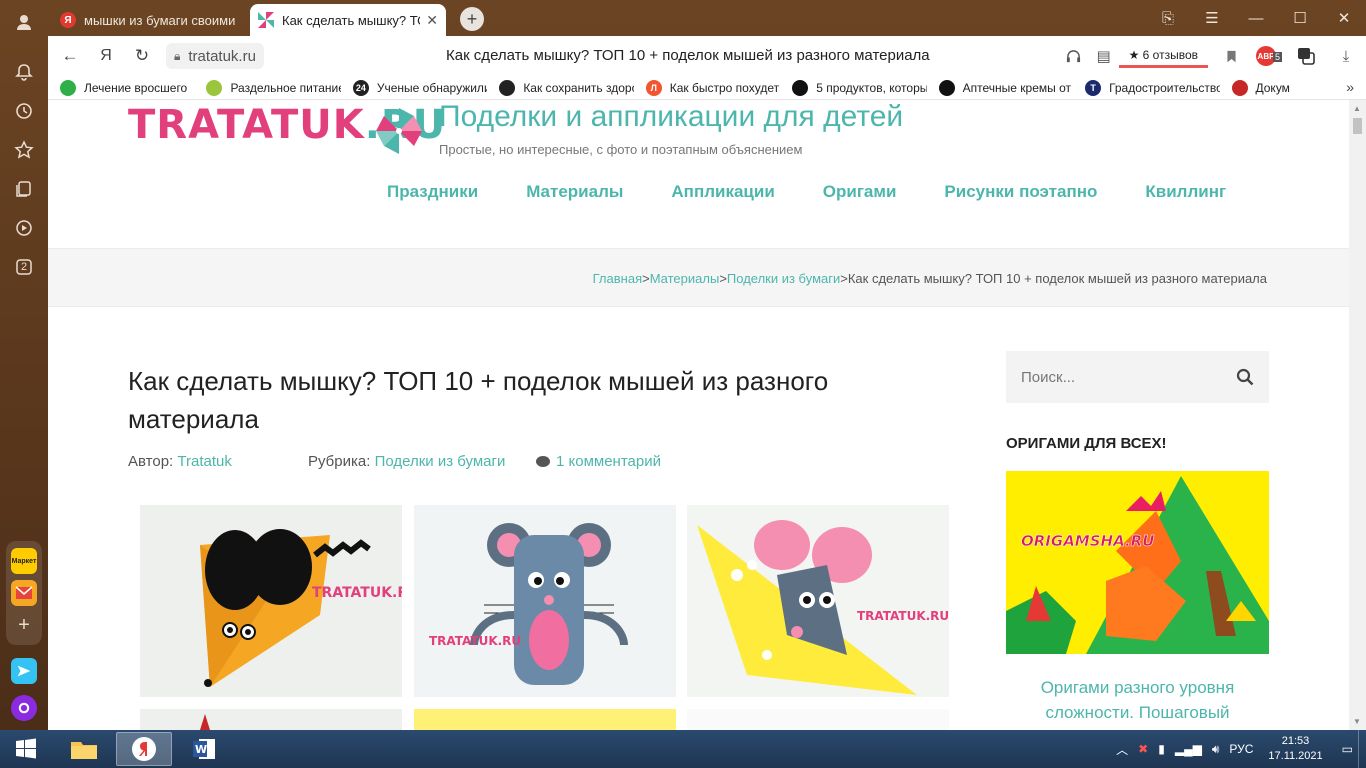  Describe the element at coordinates (24, 111) in the screenshot. I see `history-icon` at that location.